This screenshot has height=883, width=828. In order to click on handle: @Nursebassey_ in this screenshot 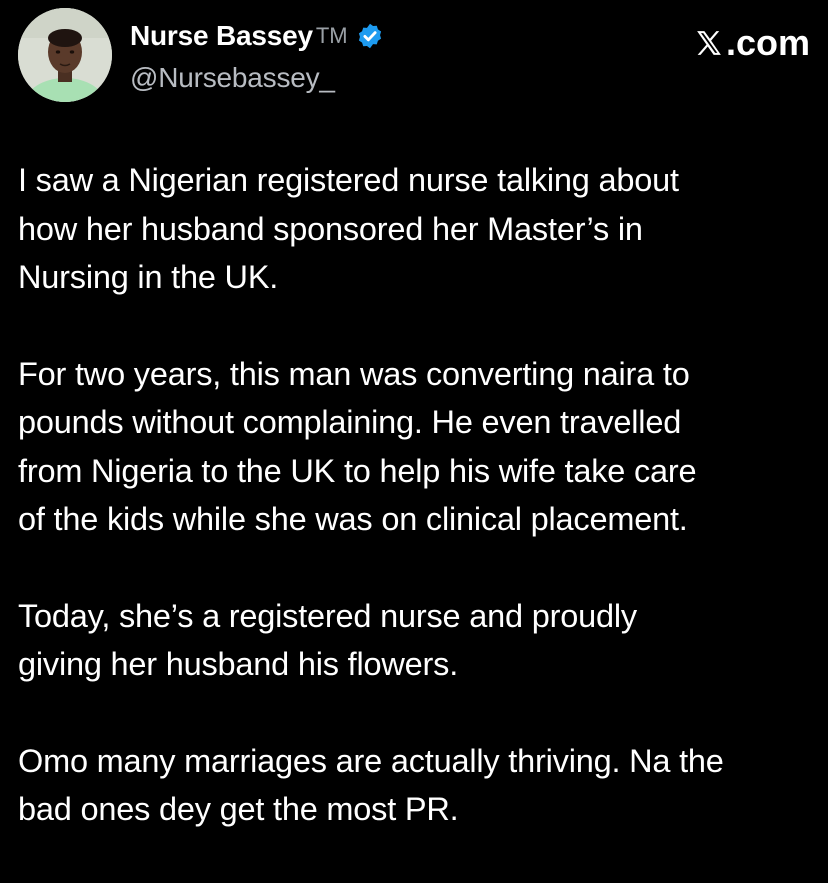, I will do `click(257, 78)`.